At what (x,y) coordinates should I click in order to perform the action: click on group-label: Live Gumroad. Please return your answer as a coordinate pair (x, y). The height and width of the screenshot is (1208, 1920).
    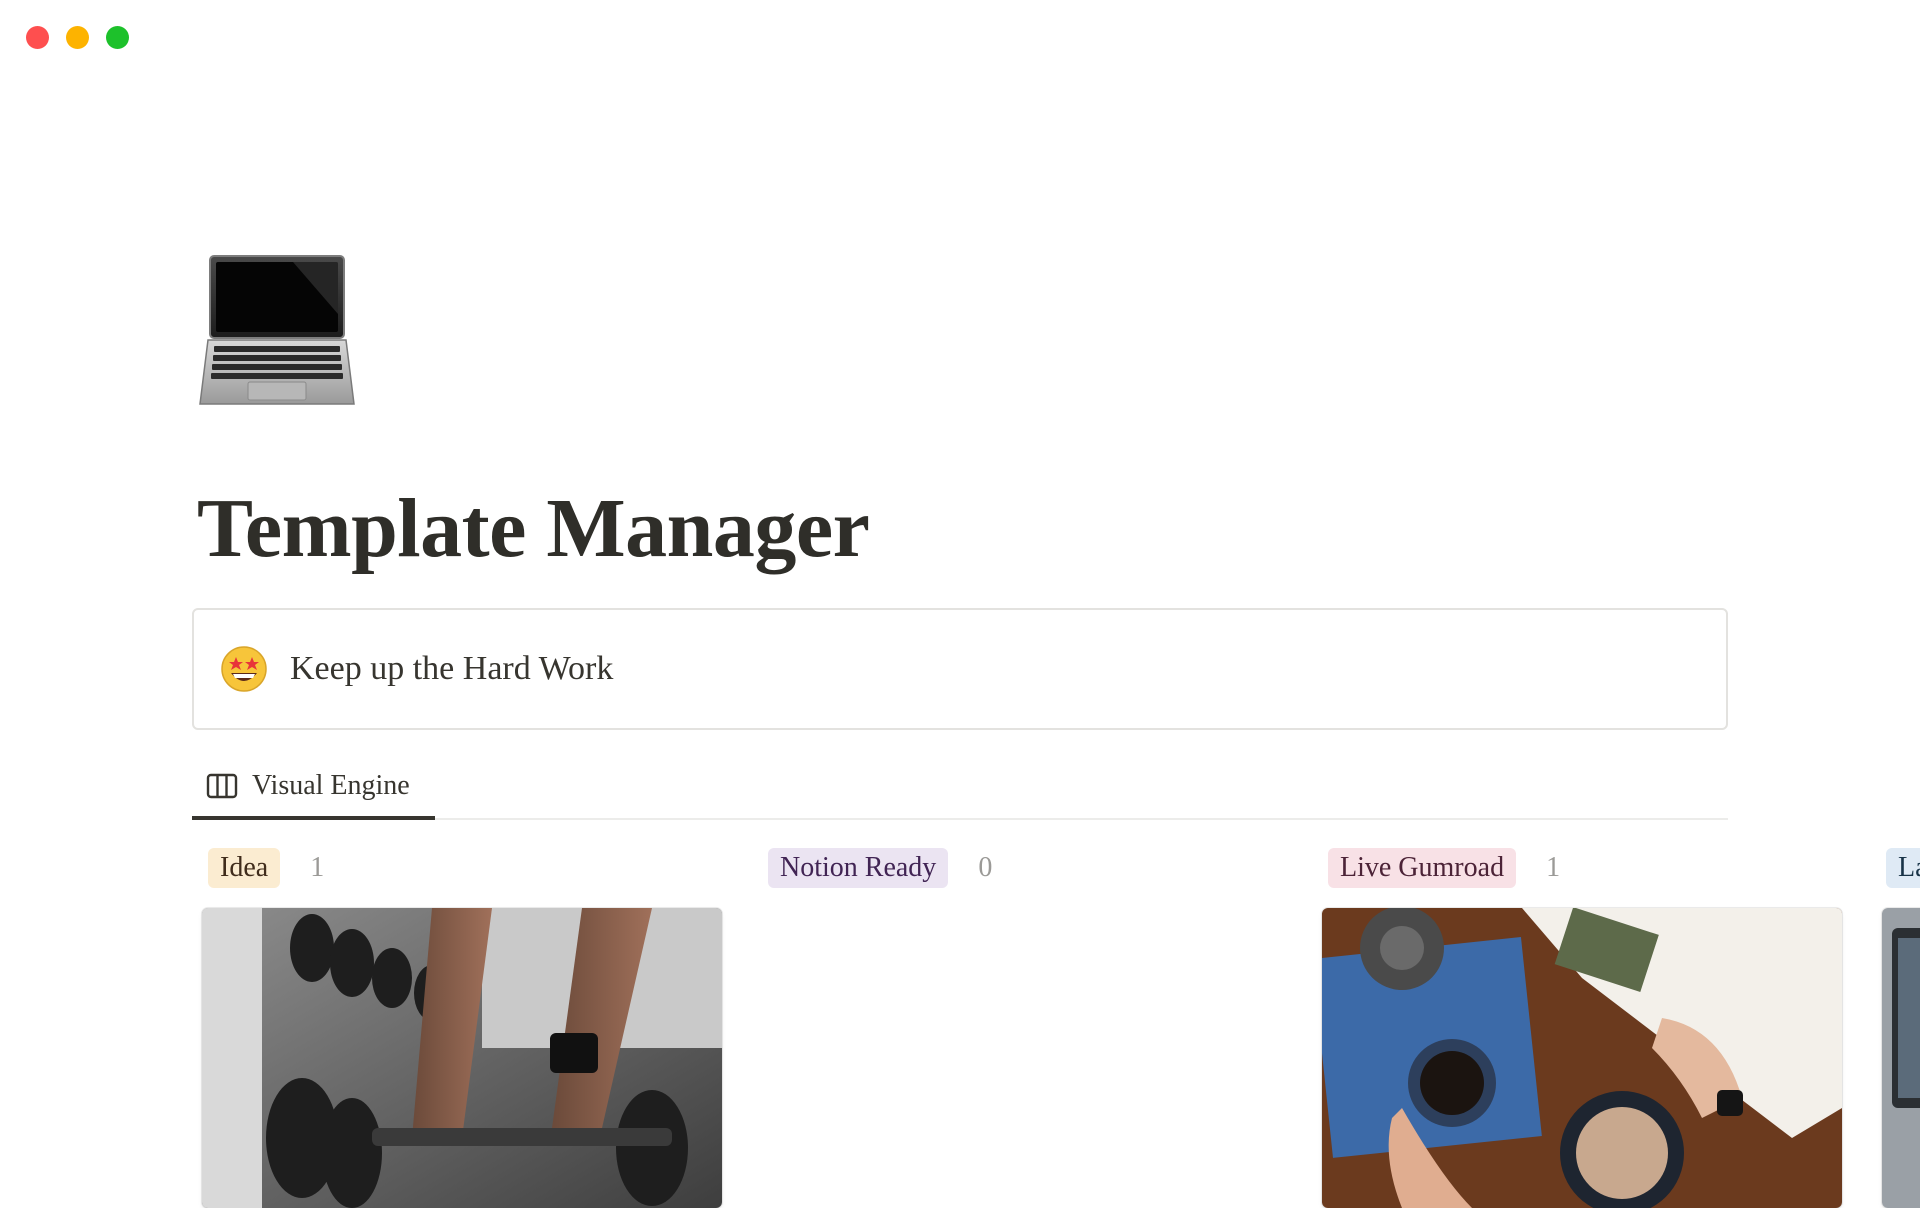
    Looking at the image, I should click on (1422, 868).